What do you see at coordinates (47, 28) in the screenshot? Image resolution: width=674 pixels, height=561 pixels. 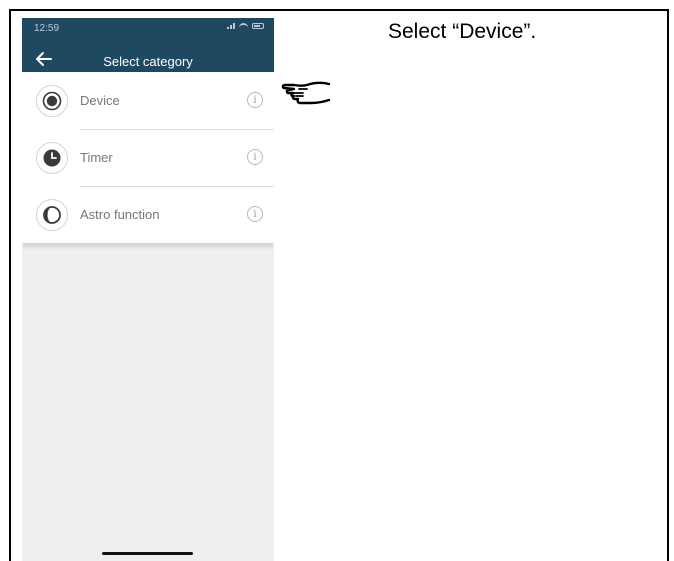 I see `status-time: 12:59` at bounding box center [47, 28].